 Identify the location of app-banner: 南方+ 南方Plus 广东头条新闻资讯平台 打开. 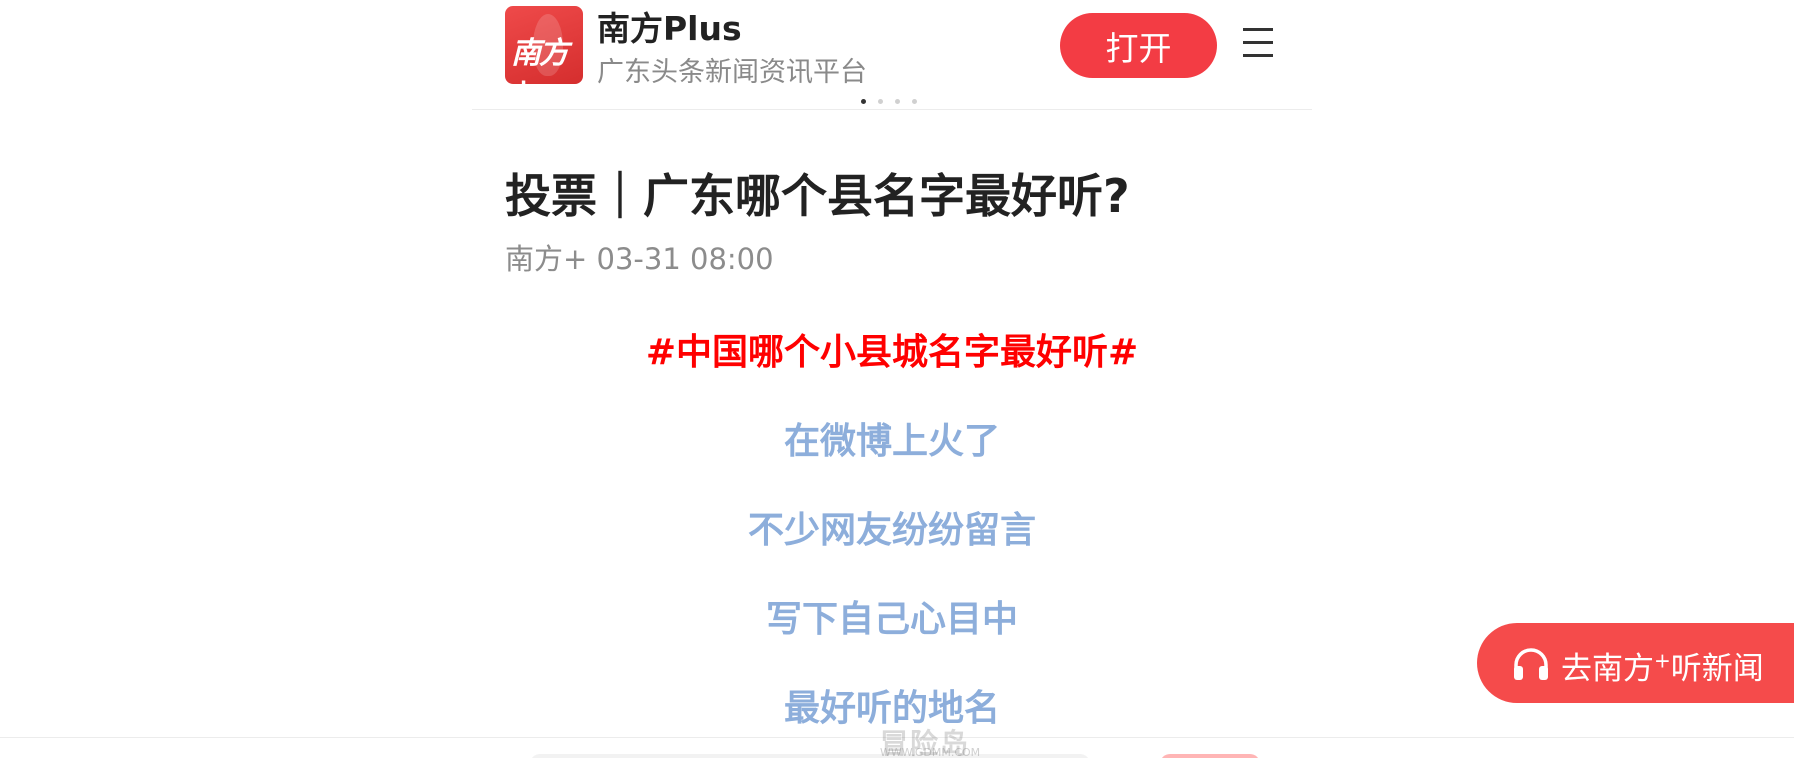
(892, 55).